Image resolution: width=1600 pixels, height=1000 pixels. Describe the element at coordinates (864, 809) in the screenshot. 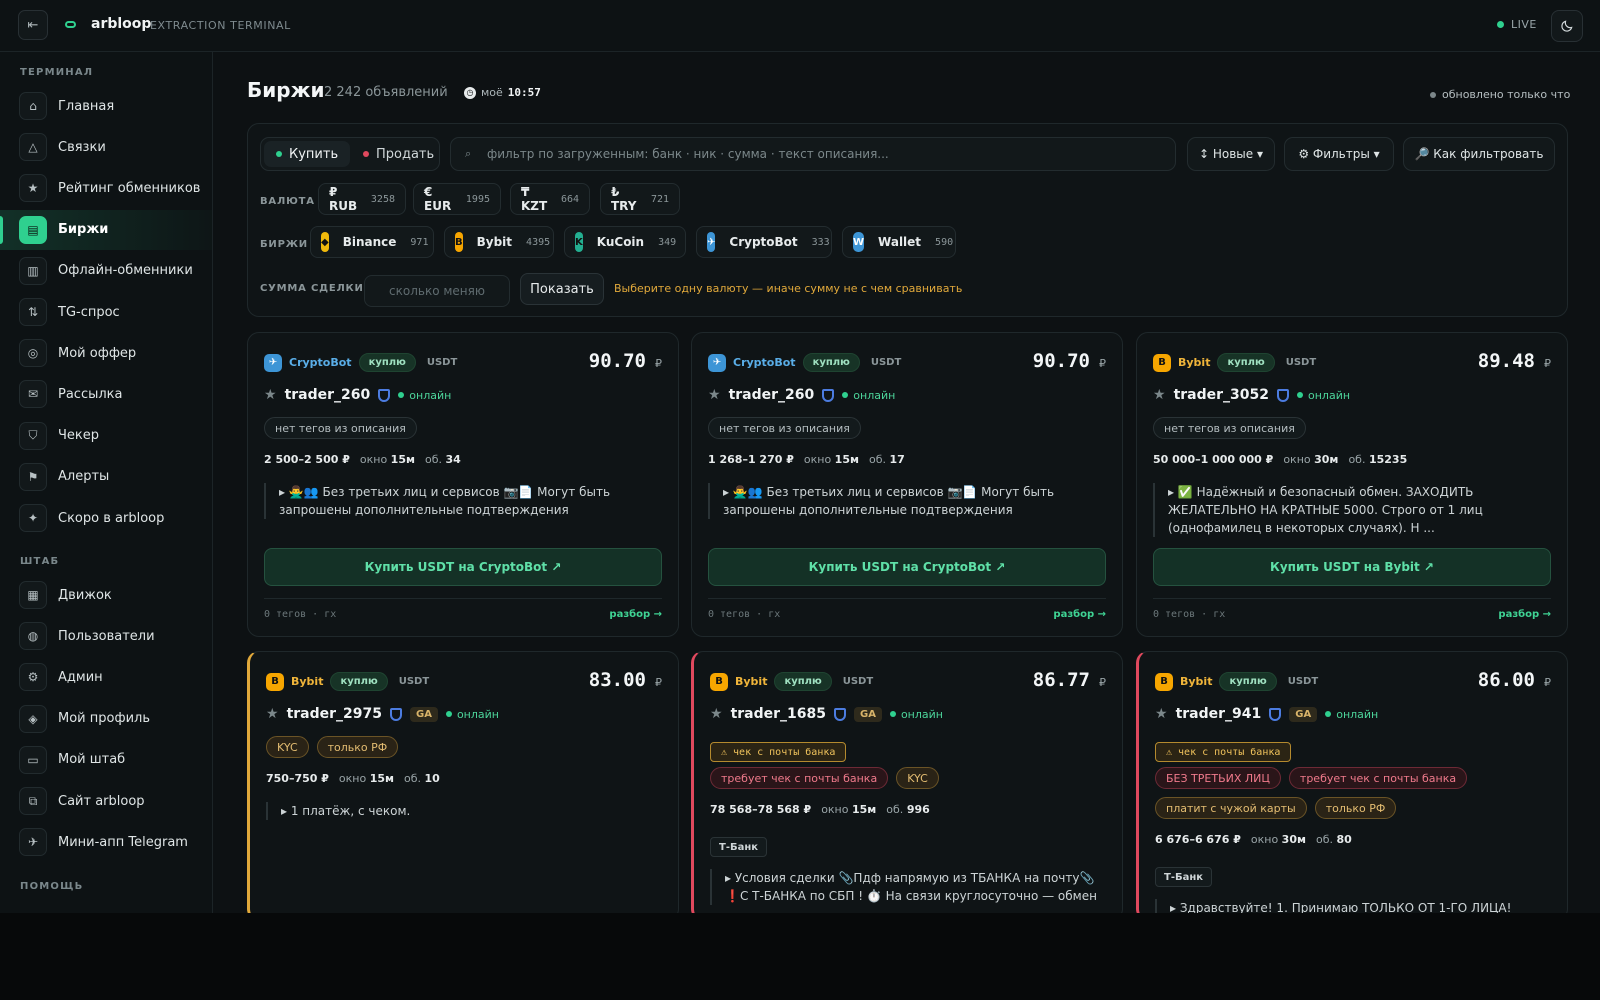

I see `time-window: 15м` at that location.